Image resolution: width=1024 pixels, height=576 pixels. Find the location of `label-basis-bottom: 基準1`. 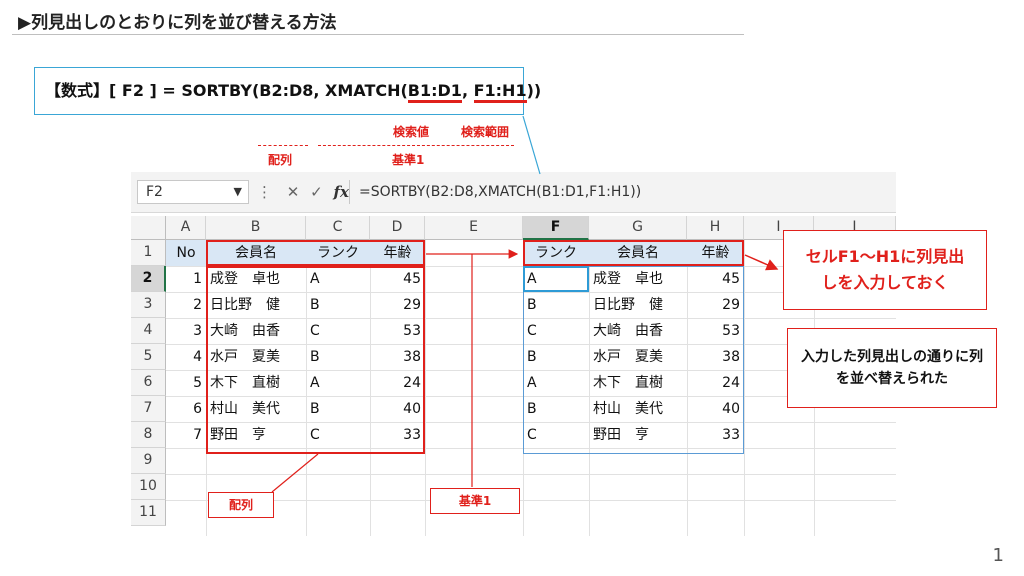

label-basis-bottom: 基準1 is located at coordinates (475, 501).